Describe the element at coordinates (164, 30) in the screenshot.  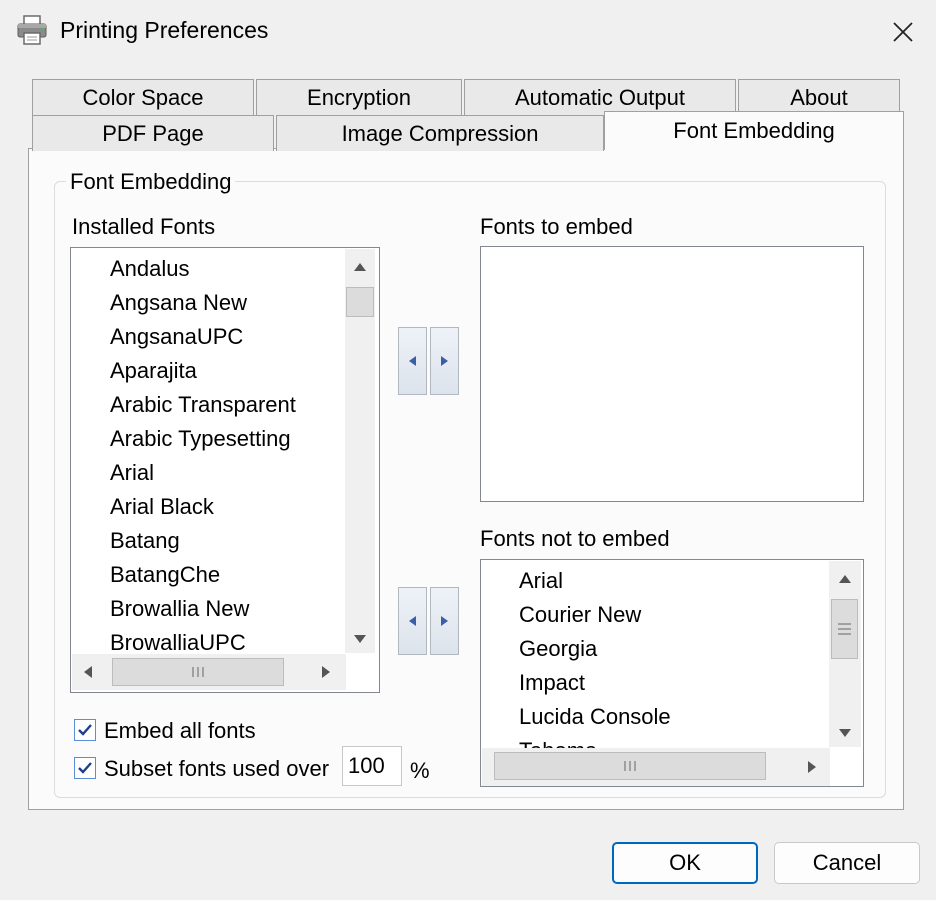
I see `window-title: Printing Preferences` at that location.